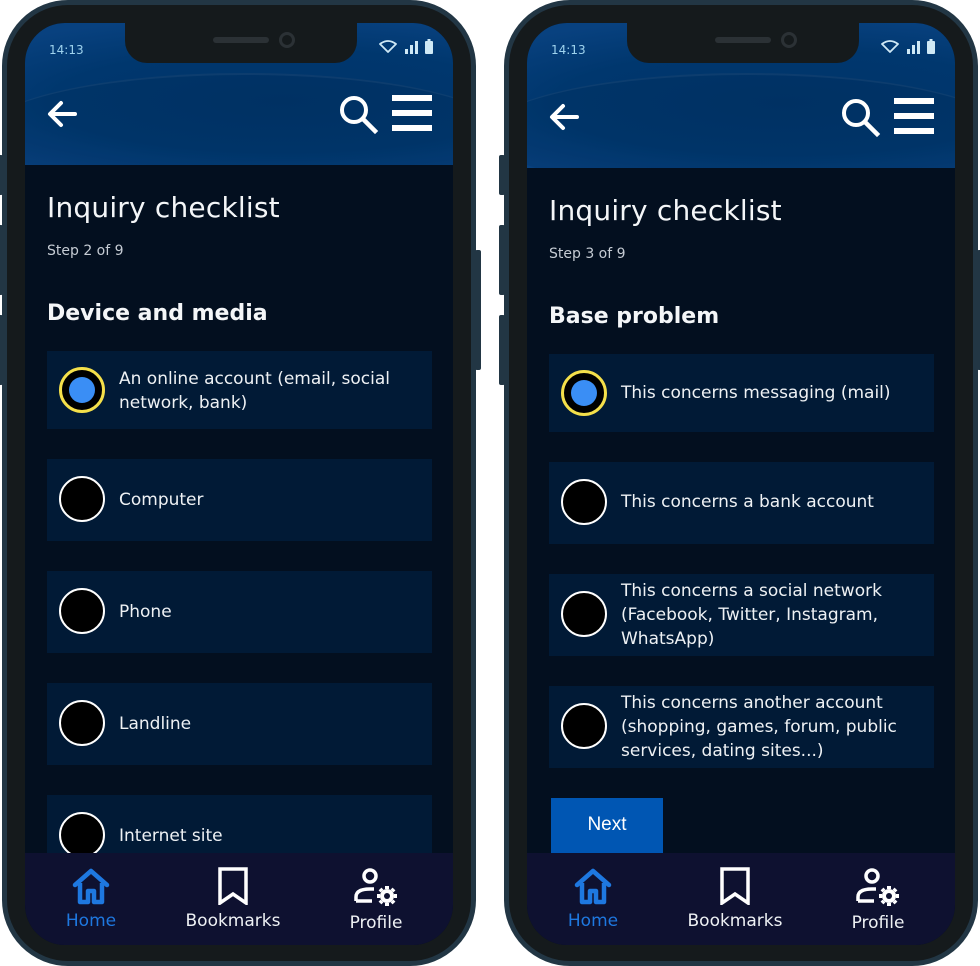 This screenshot has height=966, width=980. Describe the element at coordinates (756, 393) in the screenshot. I see `option-label: This concerns messaging (mail)` at that location.